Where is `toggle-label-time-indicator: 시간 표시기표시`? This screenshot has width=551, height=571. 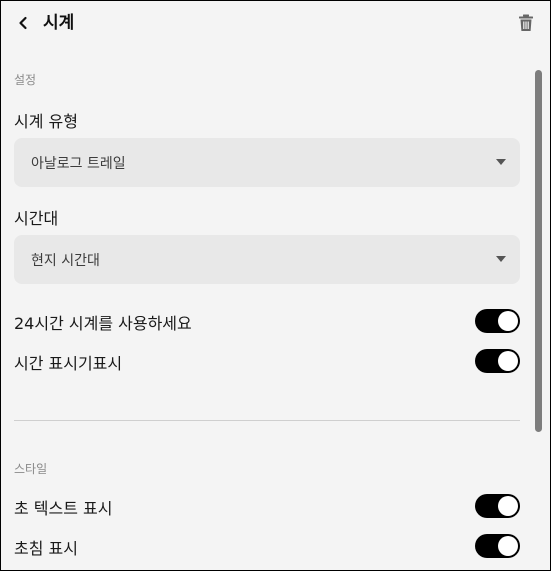
toggle-label-time-indicator: 시간 표시기표시 is located at coordinates (68, 363).